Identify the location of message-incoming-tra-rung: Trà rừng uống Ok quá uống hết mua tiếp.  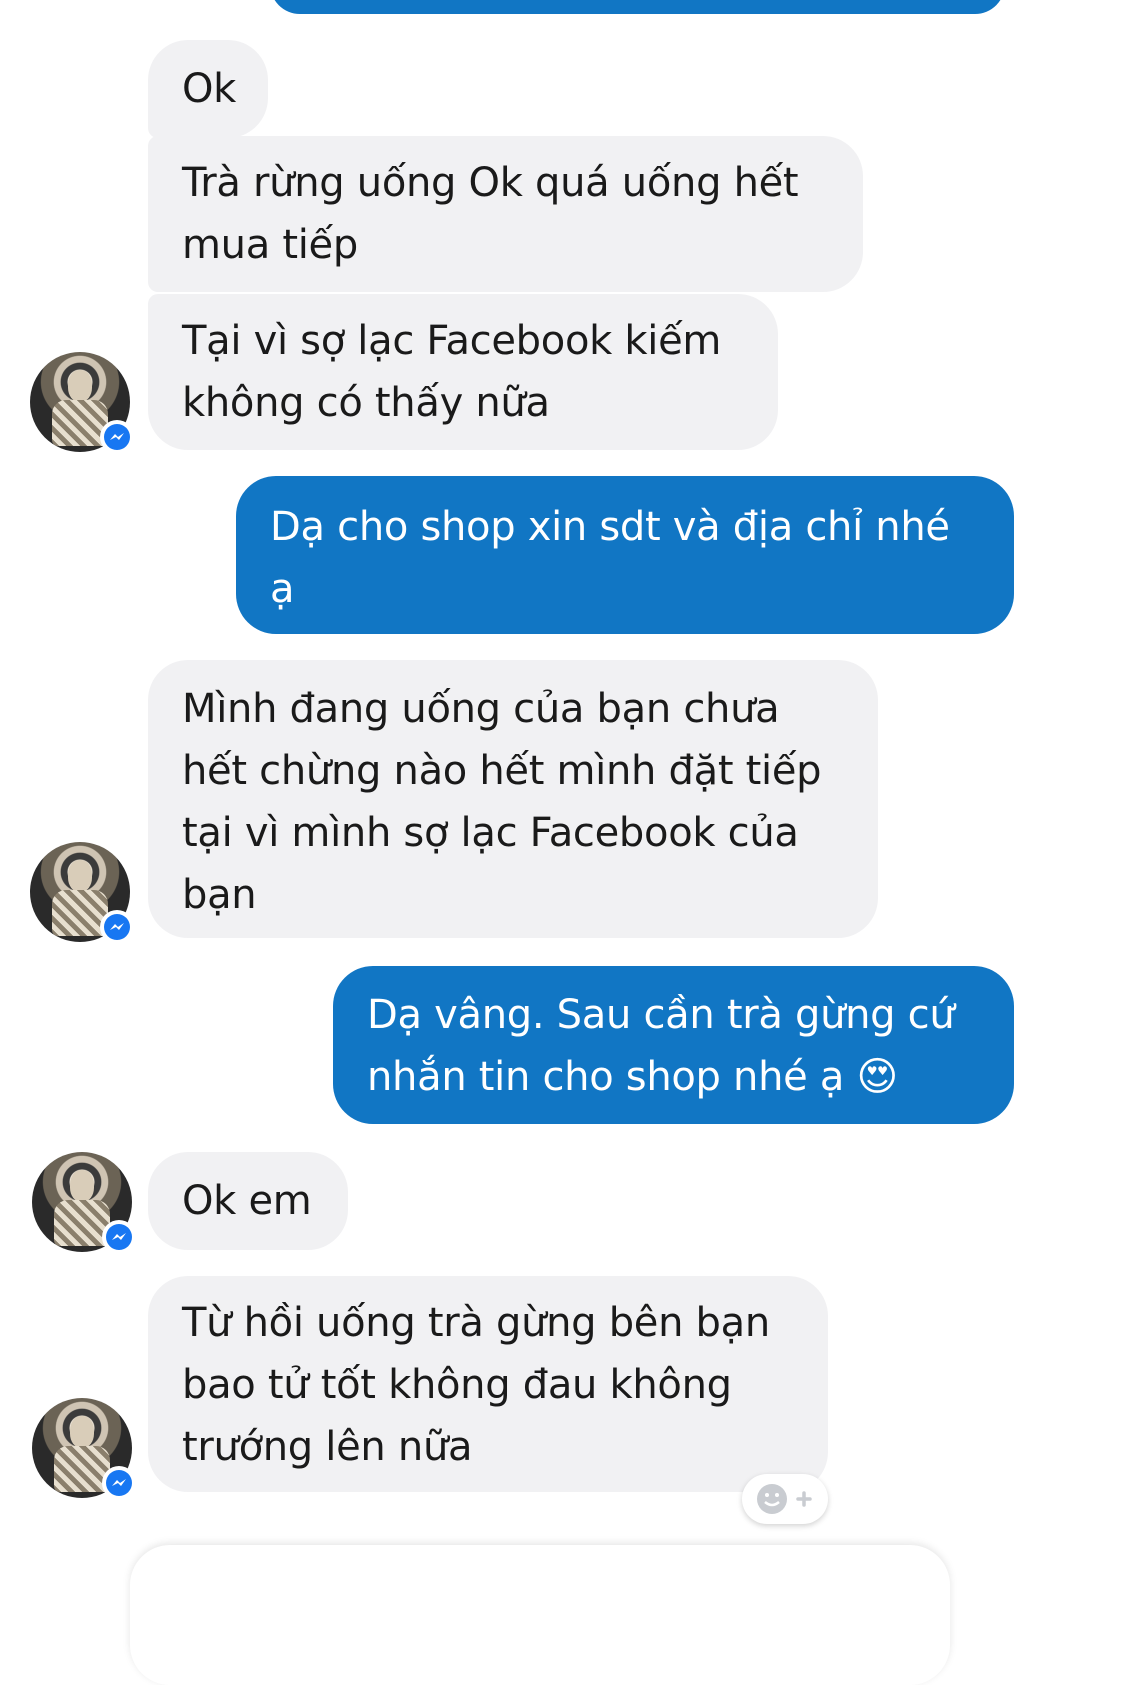
(505, 214).